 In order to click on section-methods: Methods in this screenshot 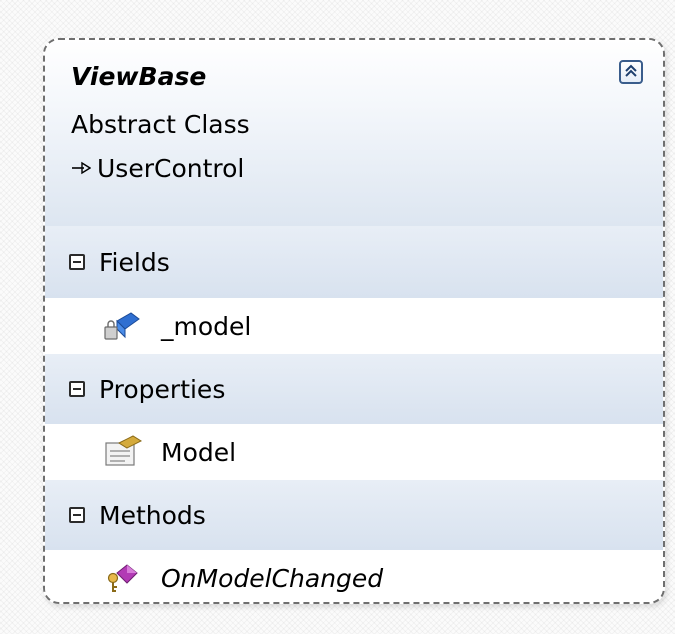, I will do `click(354, 515)`.